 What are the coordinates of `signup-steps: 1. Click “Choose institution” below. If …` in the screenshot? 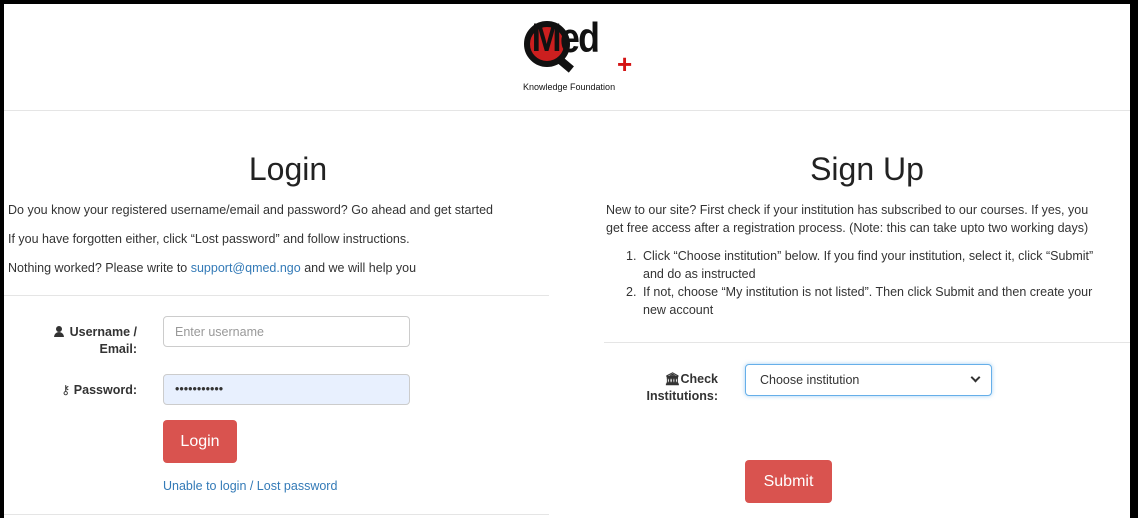 It's located at (859, 283).